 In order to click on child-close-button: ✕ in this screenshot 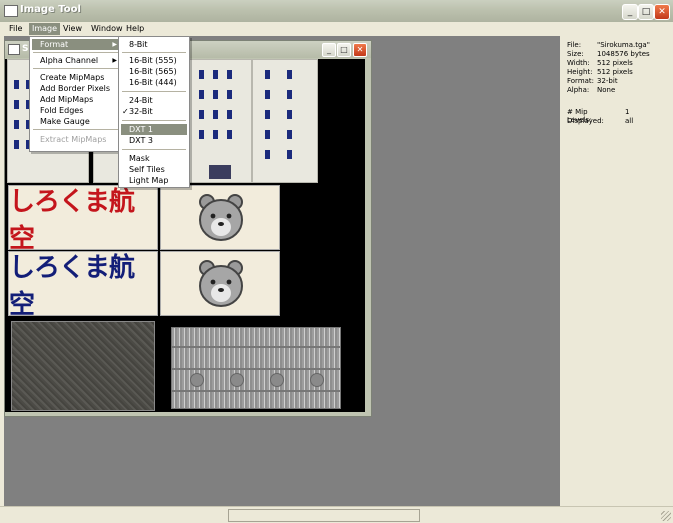, I will do `click(360, 50)`.